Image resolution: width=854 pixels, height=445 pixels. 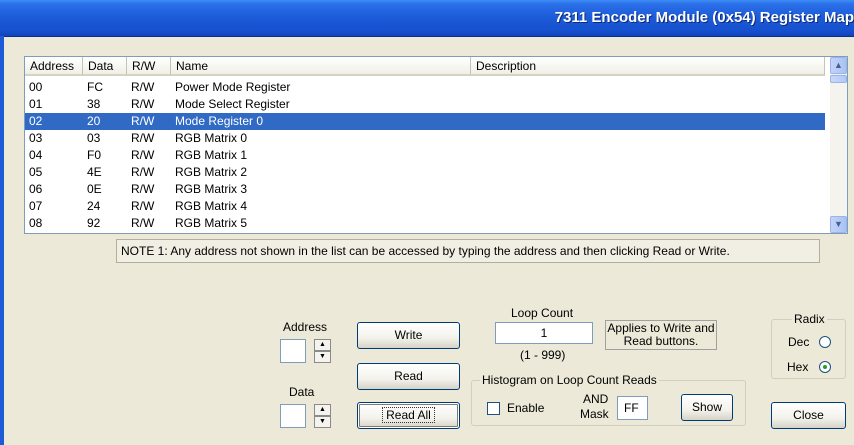 I want to click on close-button: Close, so click(x=808, y=415).